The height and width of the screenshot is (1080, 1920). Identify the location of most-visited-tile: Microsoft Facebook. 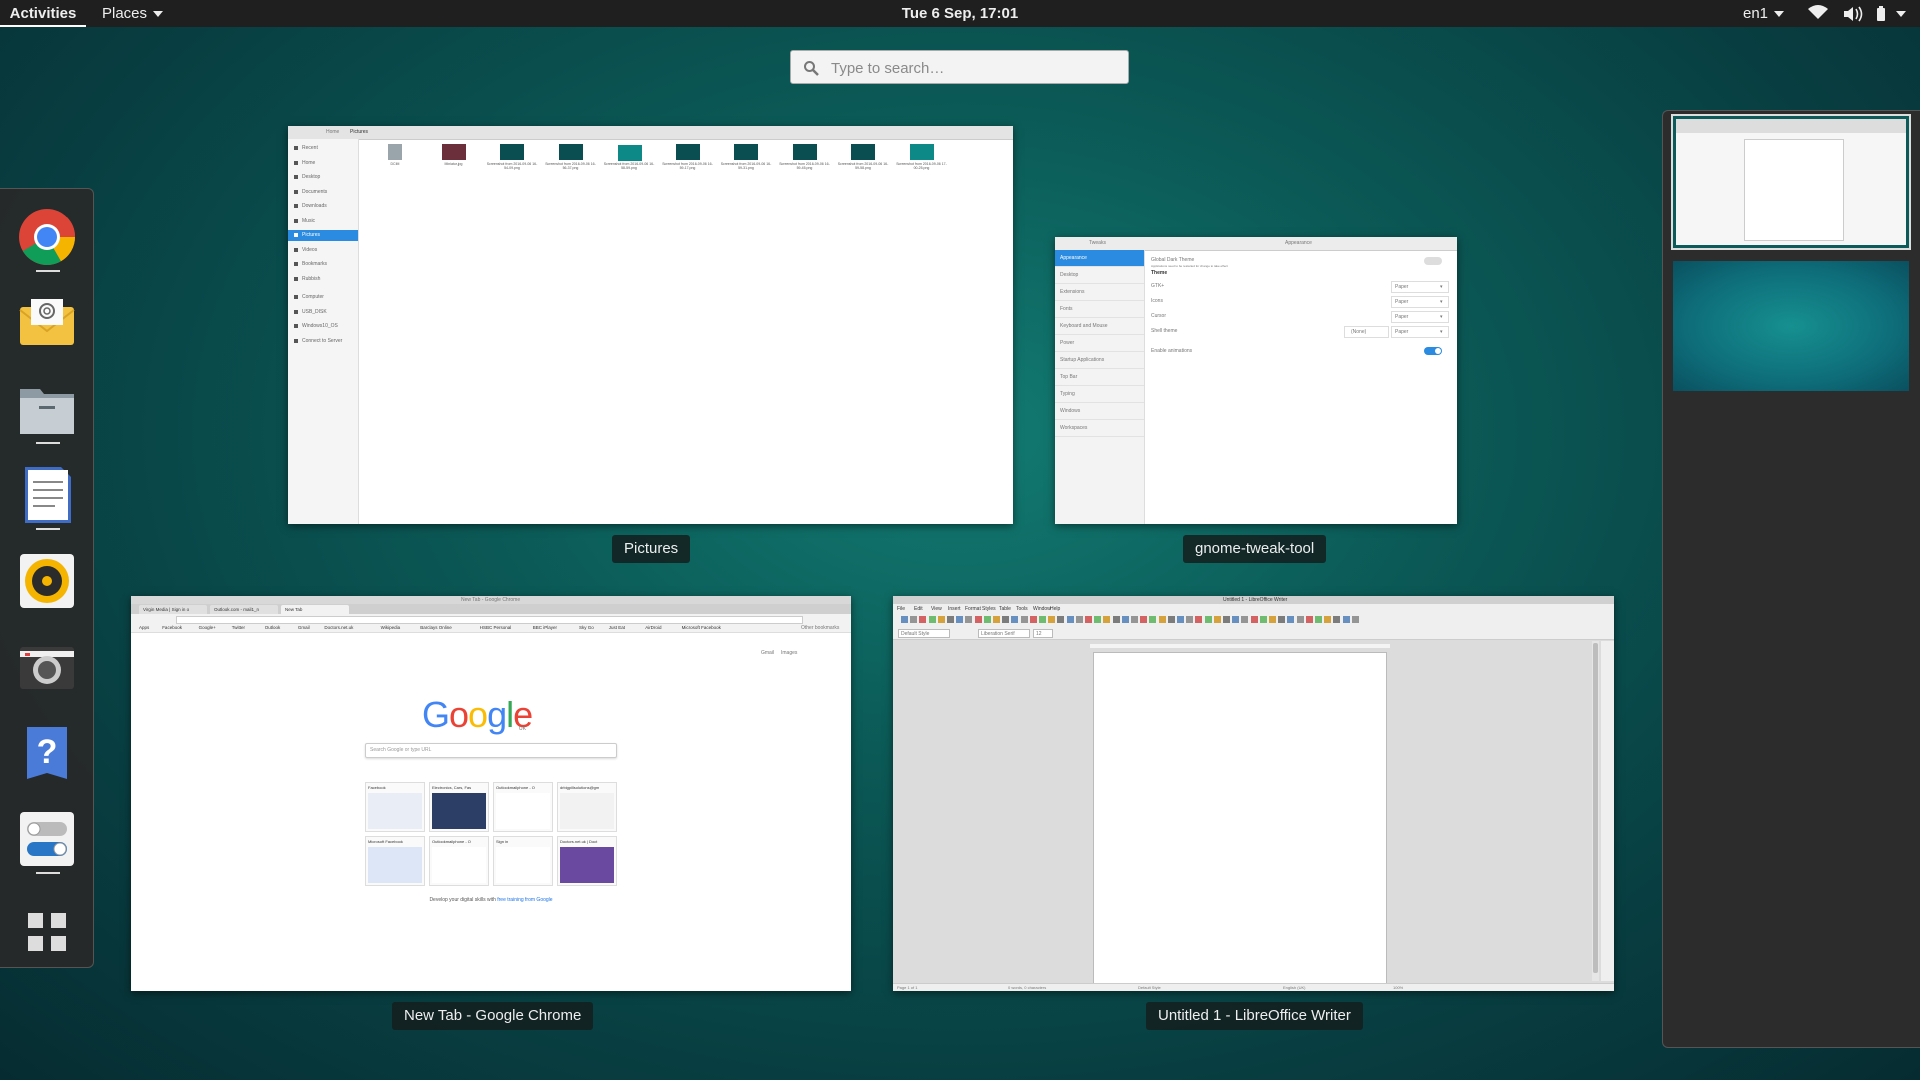
(395, 861).